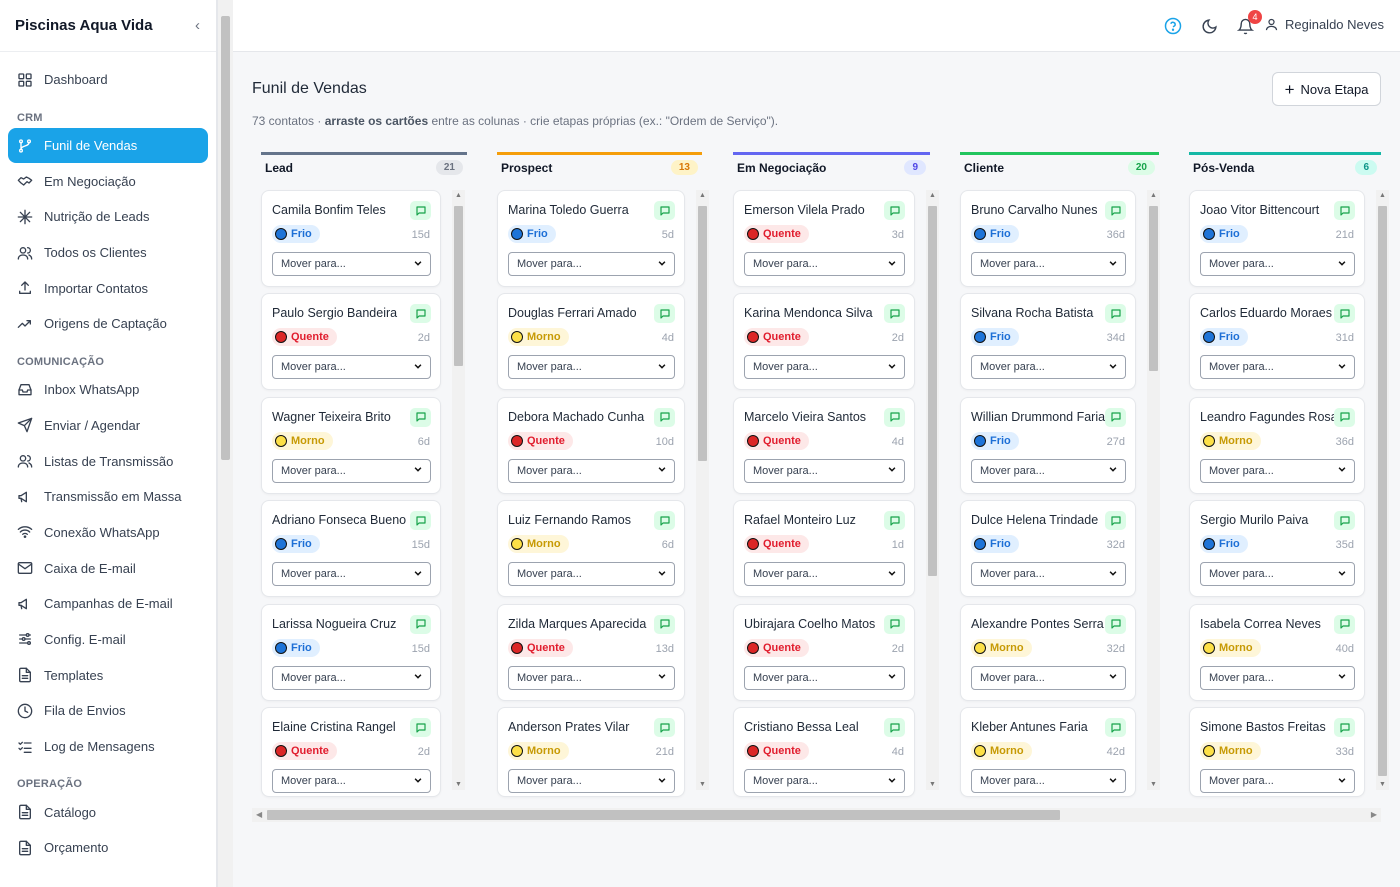  I want to click on sidebar-item-caixa-de-e-mail: Caixa de E-mail, so click(108, 568).